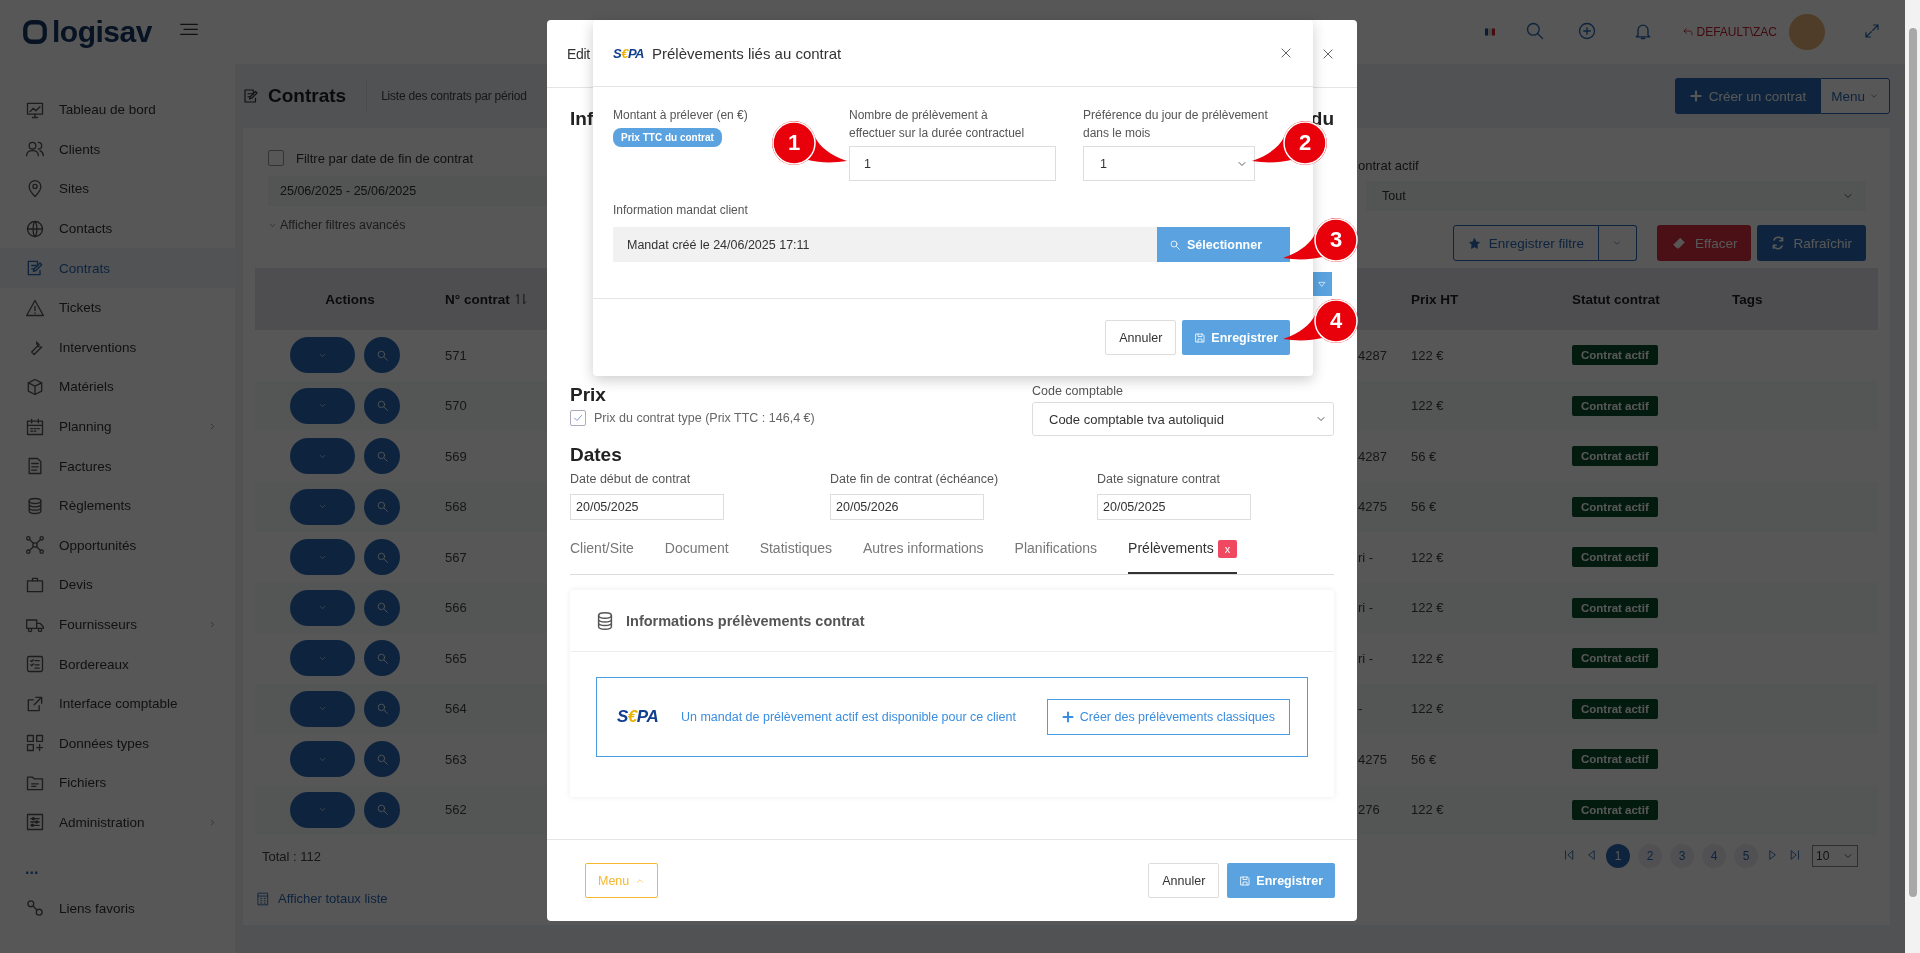 This screenshot has width=1920, height=953. Describe the element at coordinates (1811, 243) in the screenshot. I see `refresh-button: Rafraîchir` at that location.